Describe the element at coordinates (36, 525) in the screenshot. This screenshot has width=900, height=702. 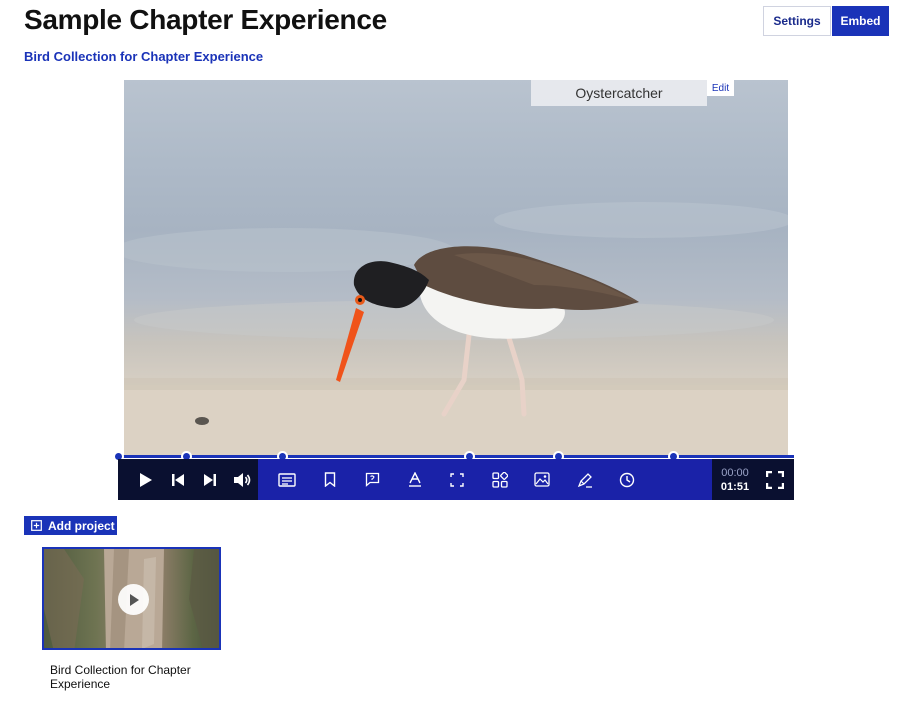
I see `plus-square-icon` at that location.